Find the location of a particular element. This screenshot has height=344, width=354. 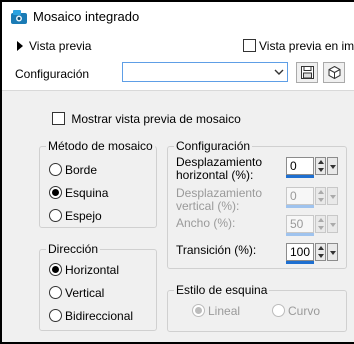

corner-option-curvo: Curvo is located at coordinates (296, 311).